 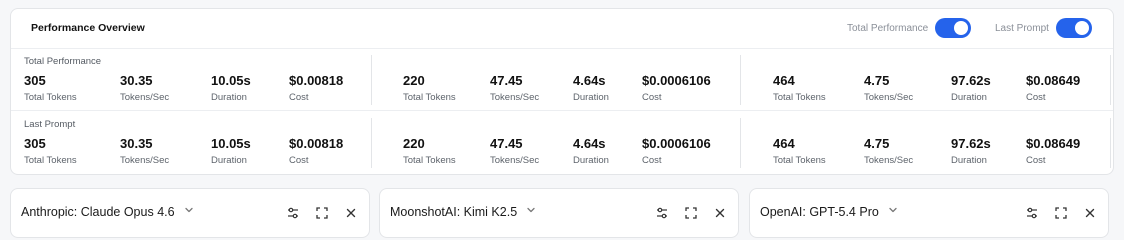 I want to click on model-selector: MoonshotAI: Kimi K2.5, so click(x=463, y=211).